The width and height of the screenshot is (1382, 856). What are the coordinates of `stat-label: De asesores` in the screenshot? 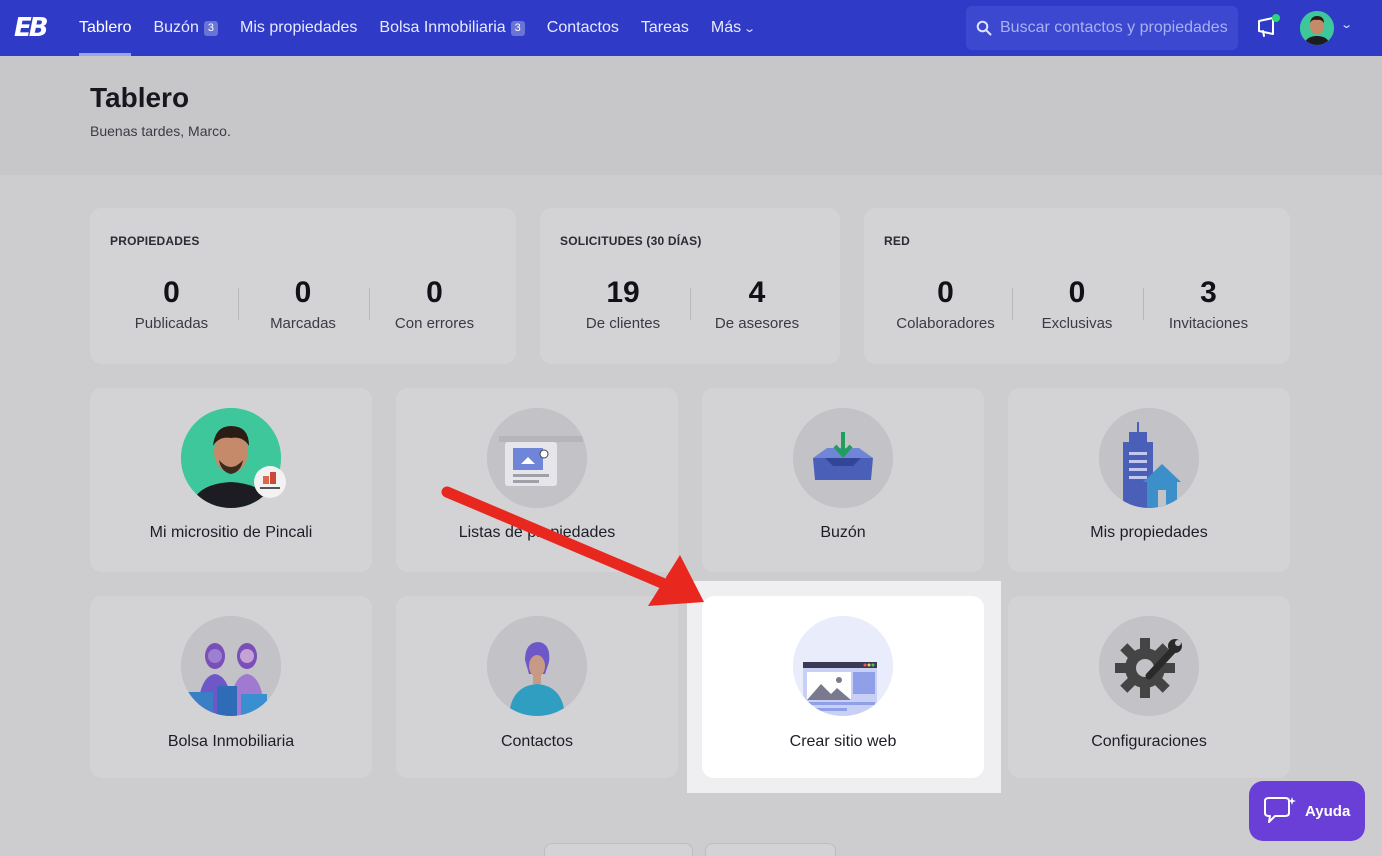 It's located at (757, 323).